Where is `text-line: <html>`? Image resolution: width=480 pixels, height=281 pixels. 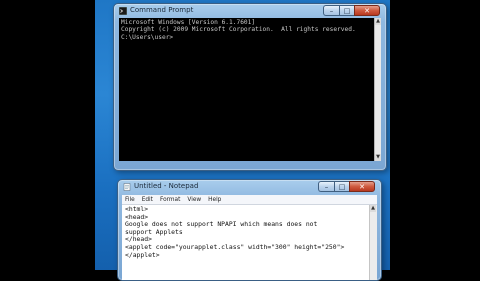
text-line: <html> is located at coordinates (137, 209).